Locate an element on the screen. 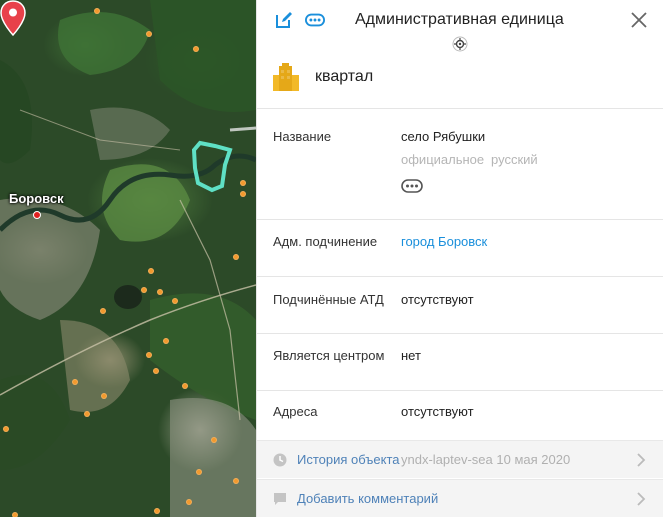  history-label: История объекта is located at coordinates (348, 459).